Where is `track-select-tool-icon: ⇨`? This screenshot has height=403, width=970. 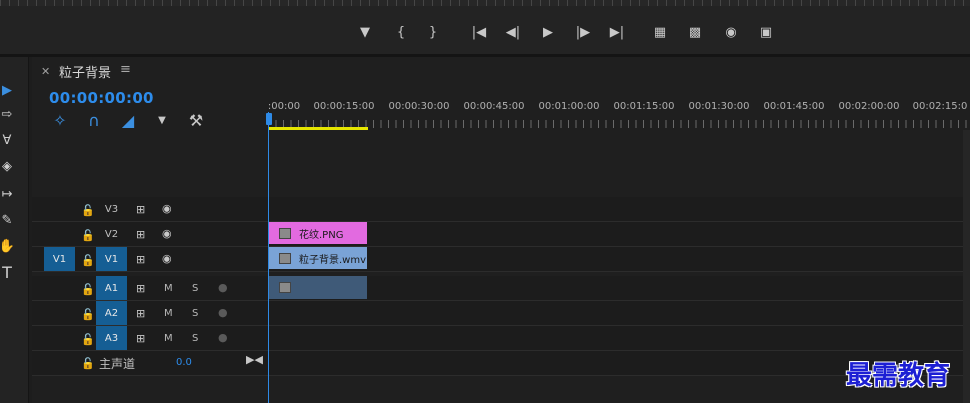
track-select-tool-icon: ⇨ is located at coordinates (7, 114).